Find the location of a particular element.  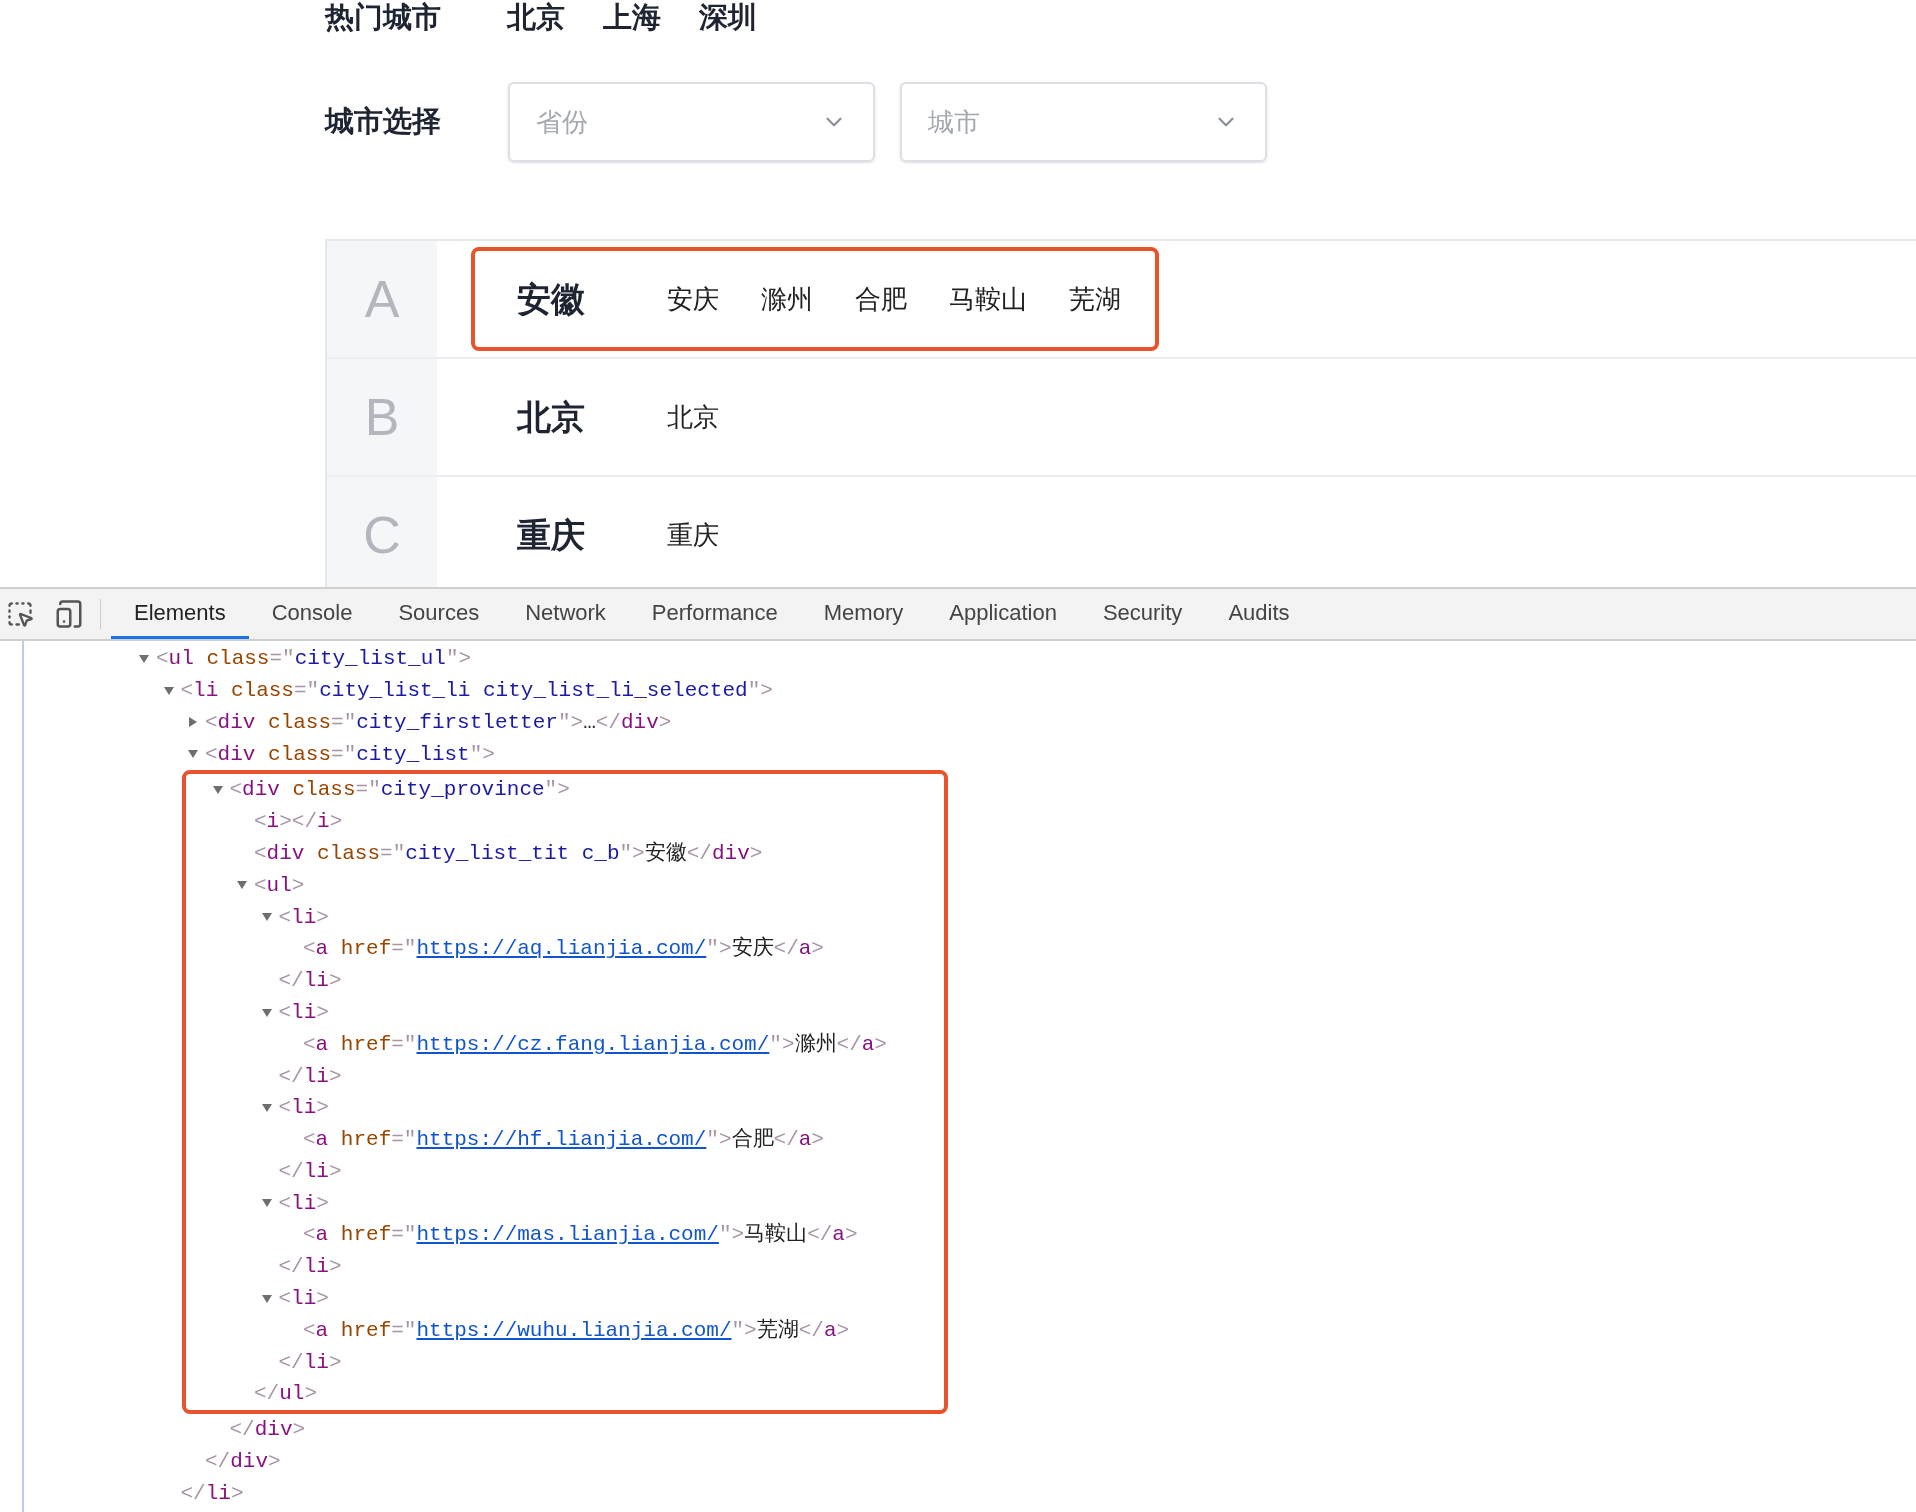

index-letter: C is located at coordinates (382, 535).